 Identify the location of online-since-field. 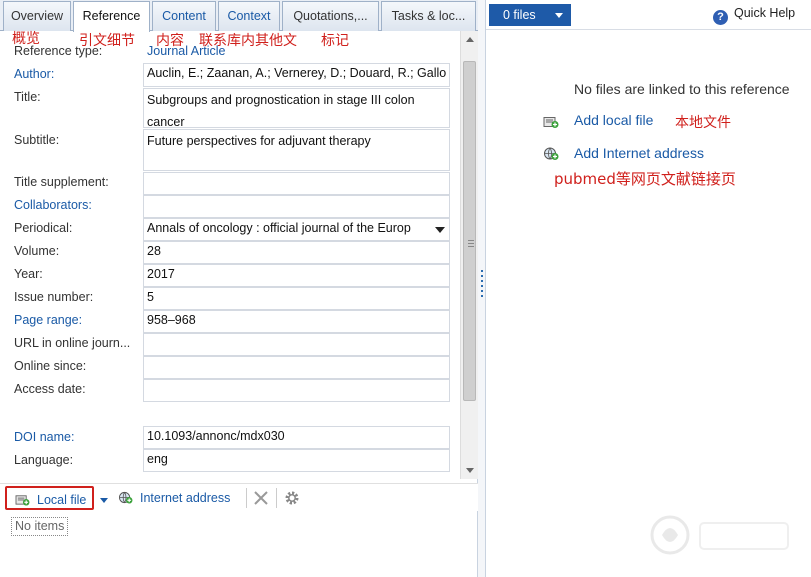
(296, 367).